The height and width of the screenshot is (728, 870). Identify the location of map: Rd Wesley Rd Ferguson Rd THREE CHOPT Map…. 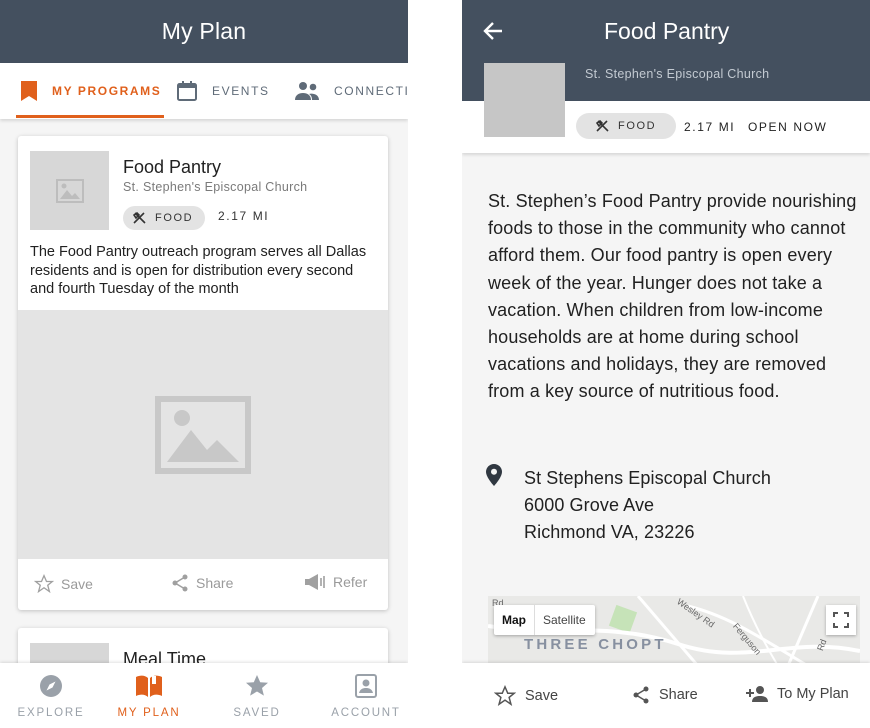
(674, 631).